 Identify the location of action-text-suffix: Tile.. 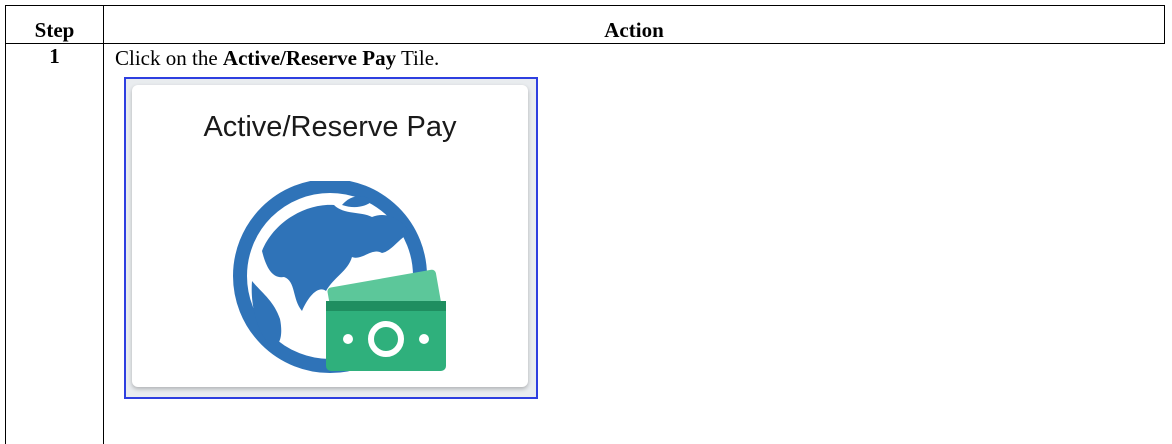
(417, 58).